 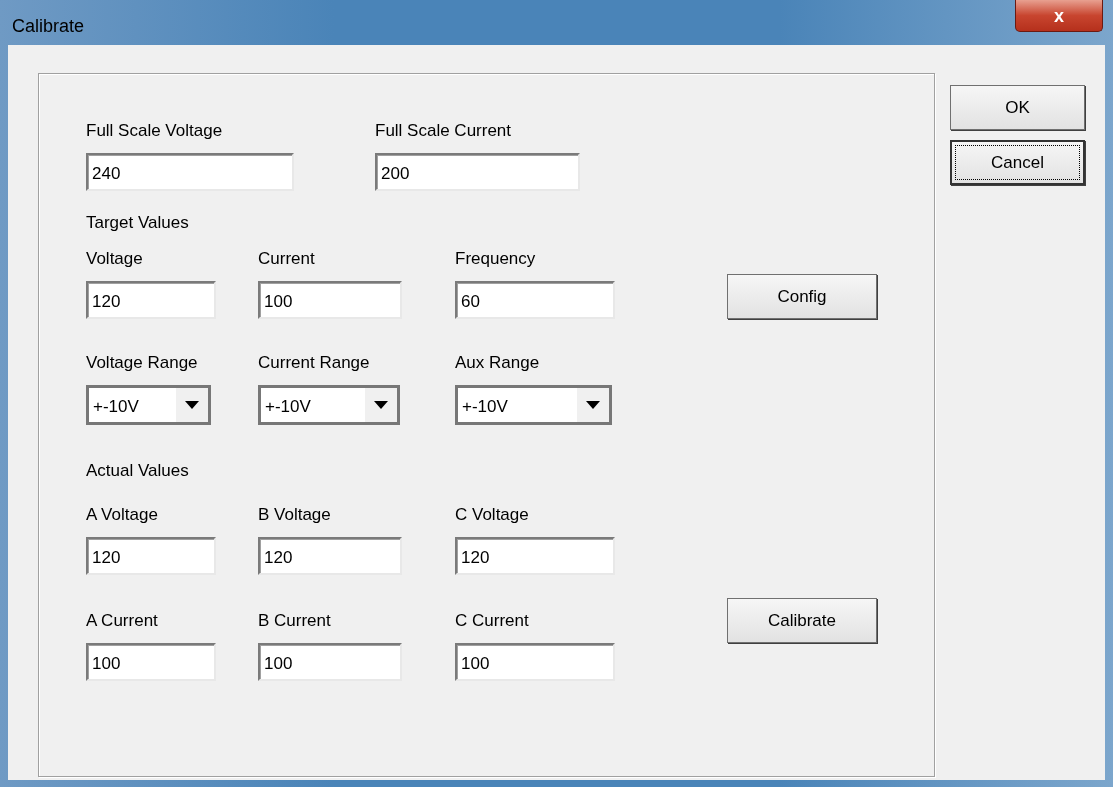 What do you see at coordinates (287, 259) in the screenshot?
I see `field-label: Current` at bounding box center [287, 259].